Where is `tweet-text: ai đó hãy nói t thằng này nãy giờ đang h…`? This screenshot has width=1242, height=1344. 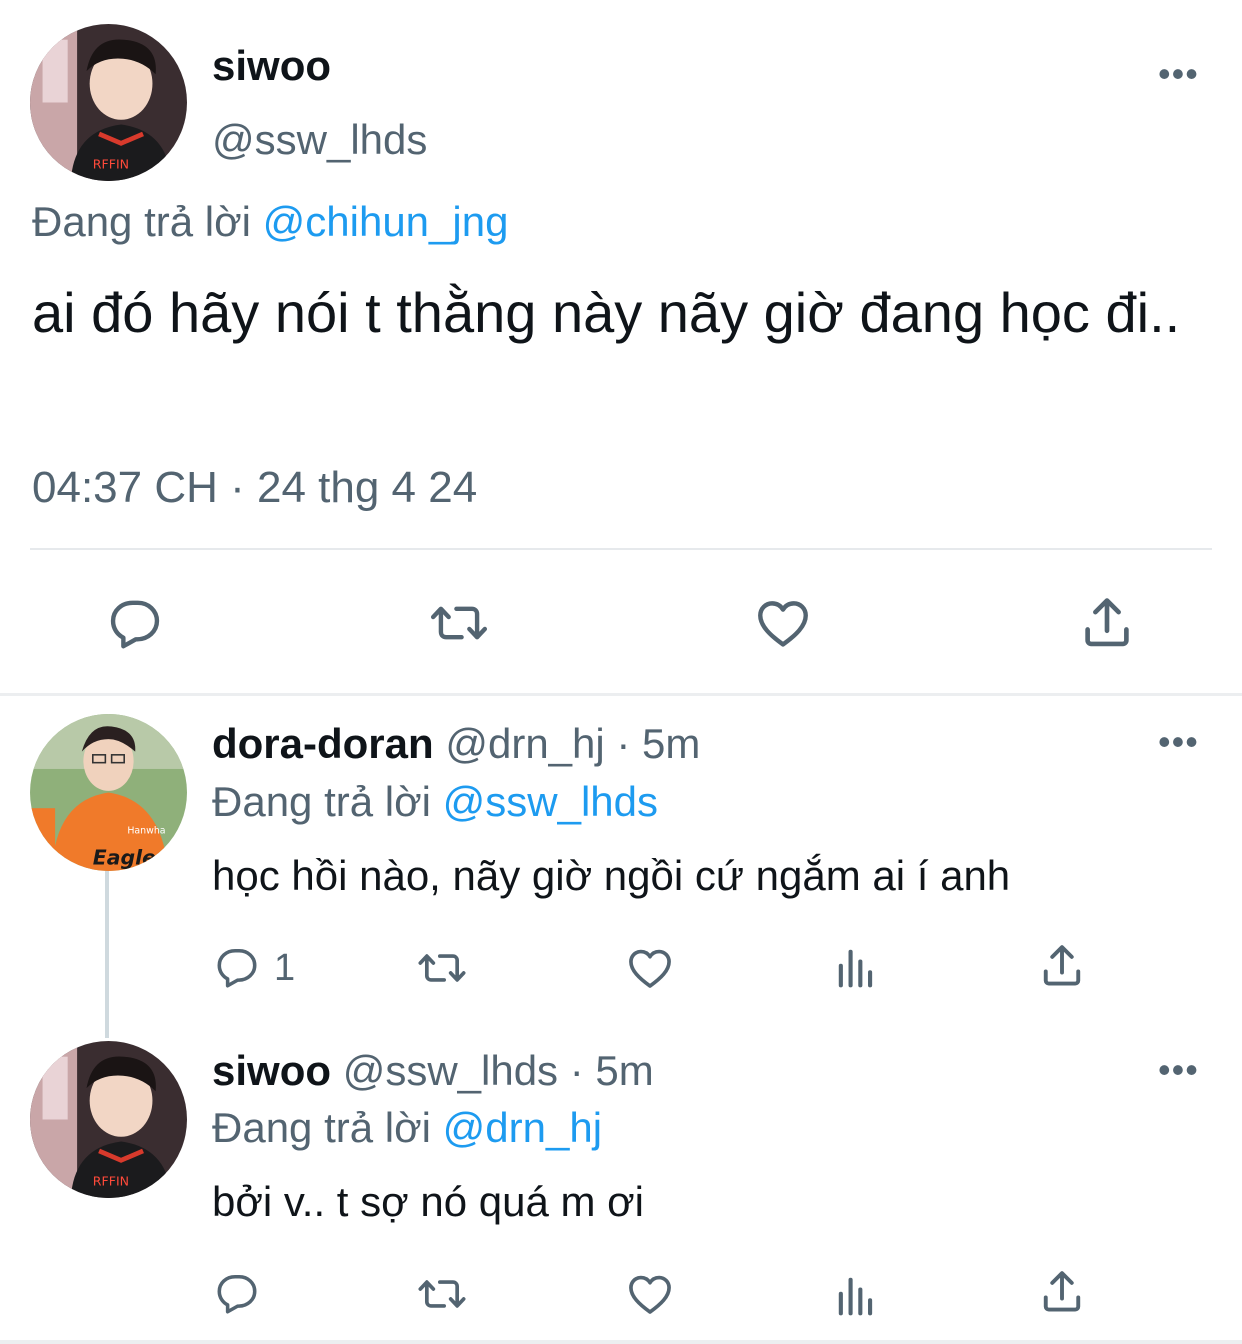
tweet-text: ai đó hãy nói t thằng này nãy giờ đang h… is located at coordinates (606, 312).